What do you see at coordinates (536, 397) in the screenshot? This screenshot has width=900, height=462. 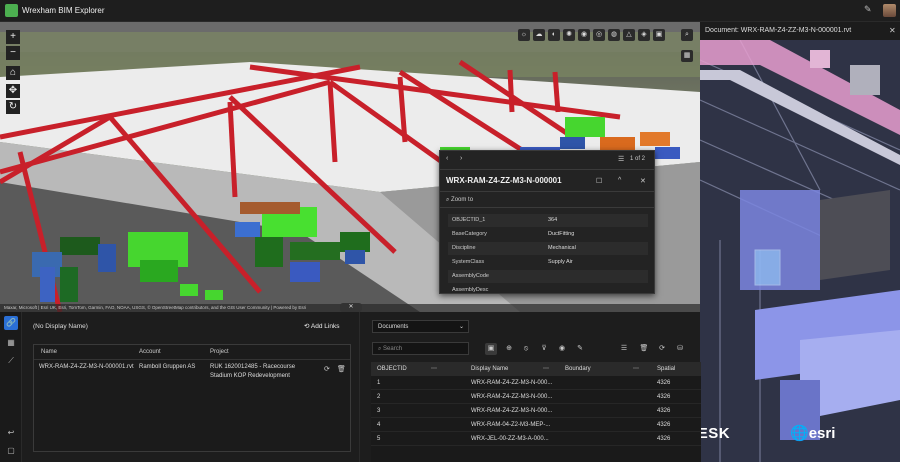 I see `table-row: 2 WRX-RAM-Z4-ZZ-M3-N-000... 4326` at bounding box center [536, 397].